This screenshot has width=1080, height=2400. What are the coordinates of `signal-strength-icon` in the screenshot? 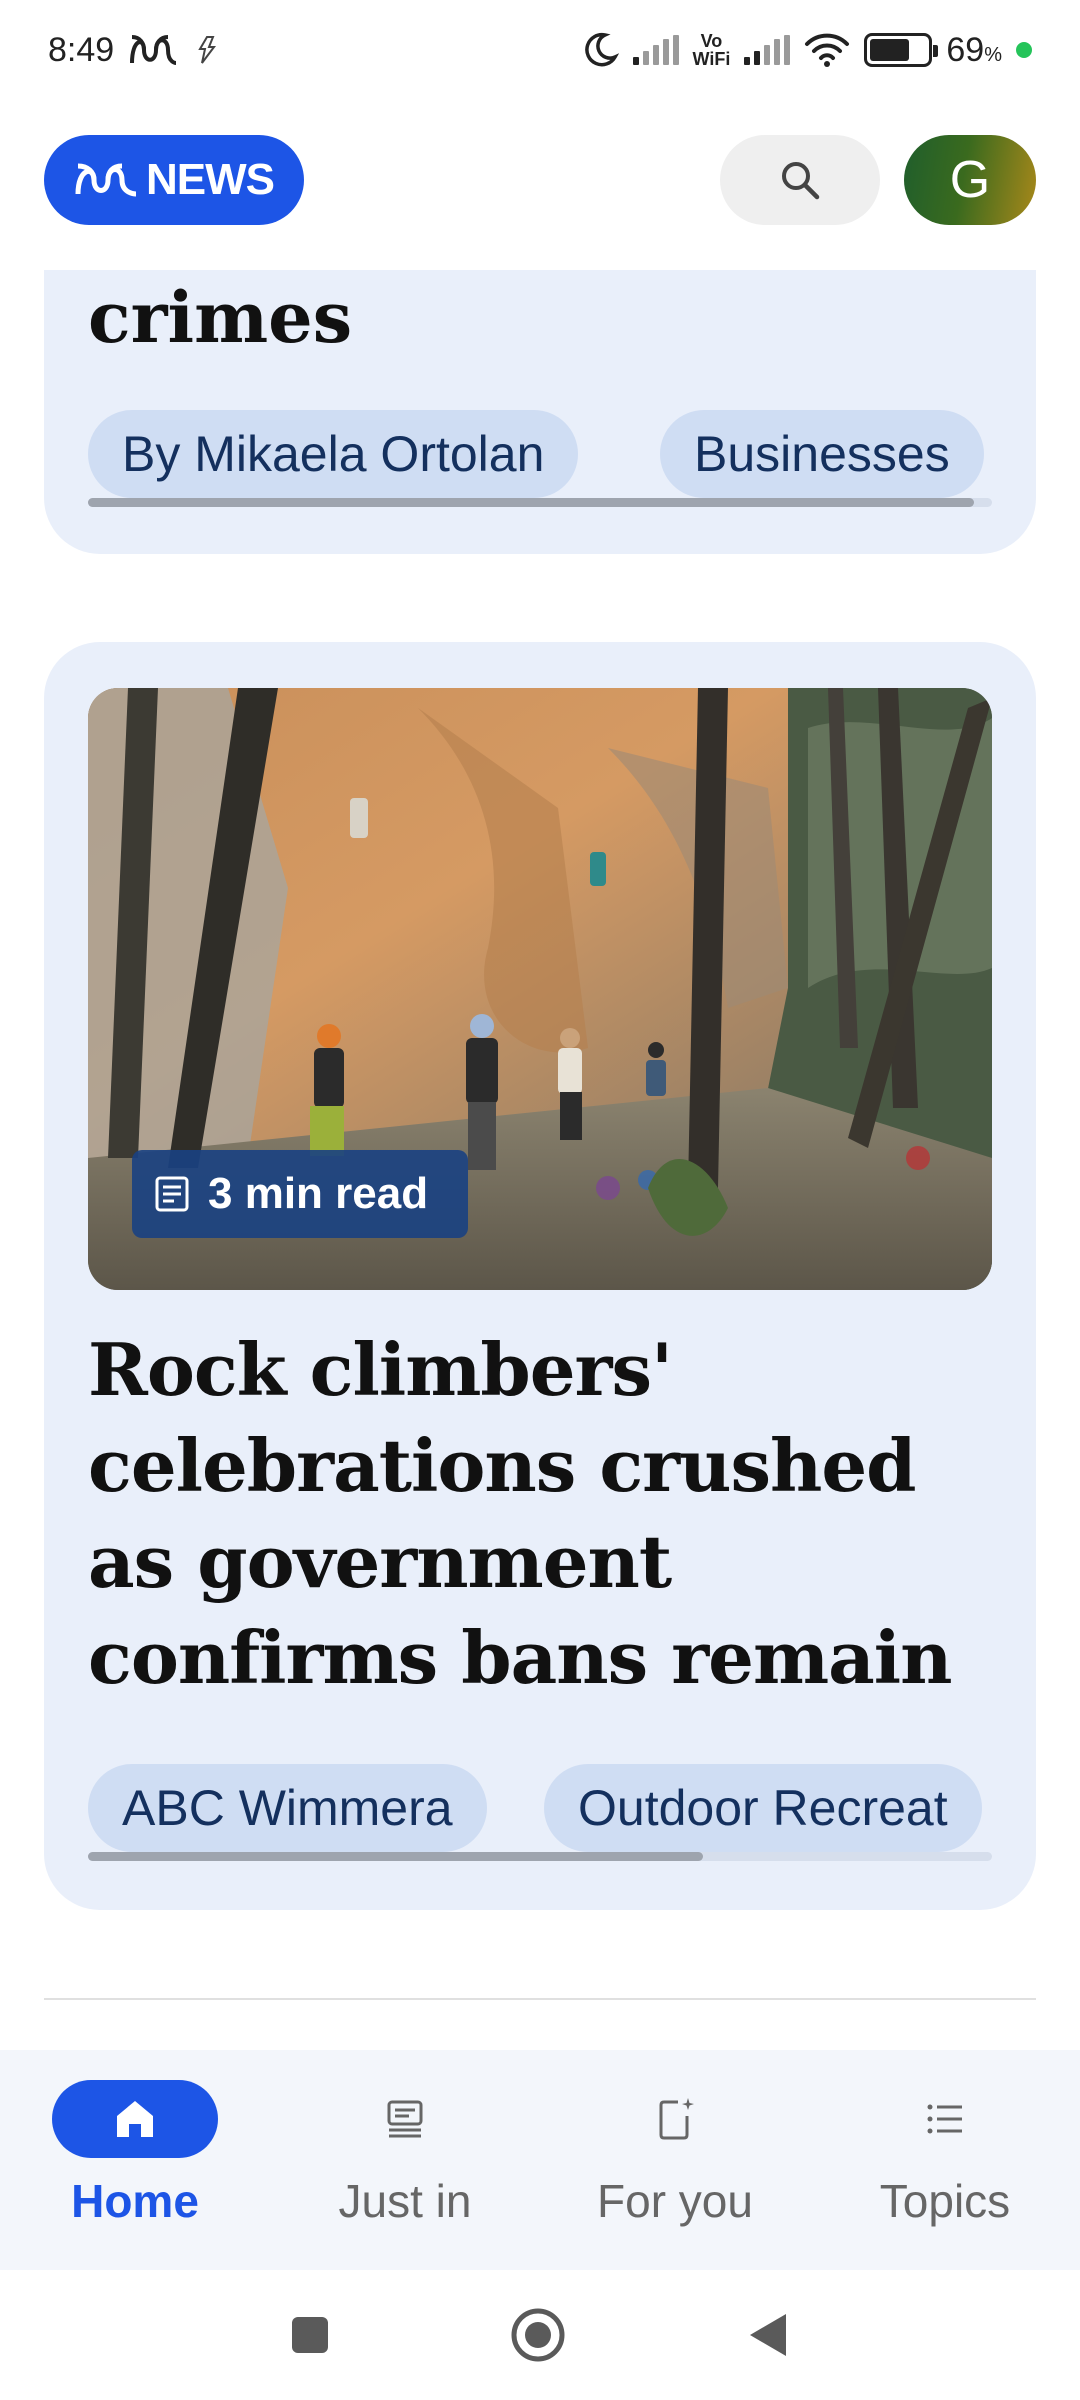 It's located at (655, 50).